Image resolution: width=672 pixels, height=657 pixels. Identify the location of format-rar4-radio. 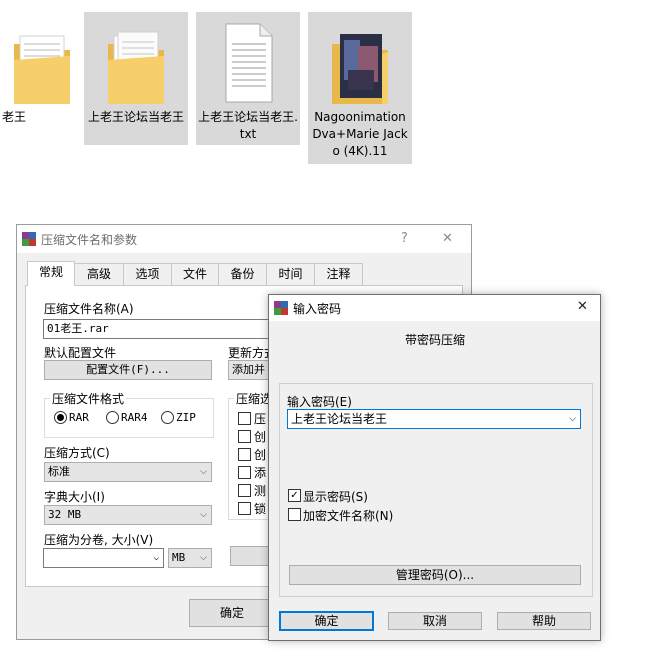
(112, 417).